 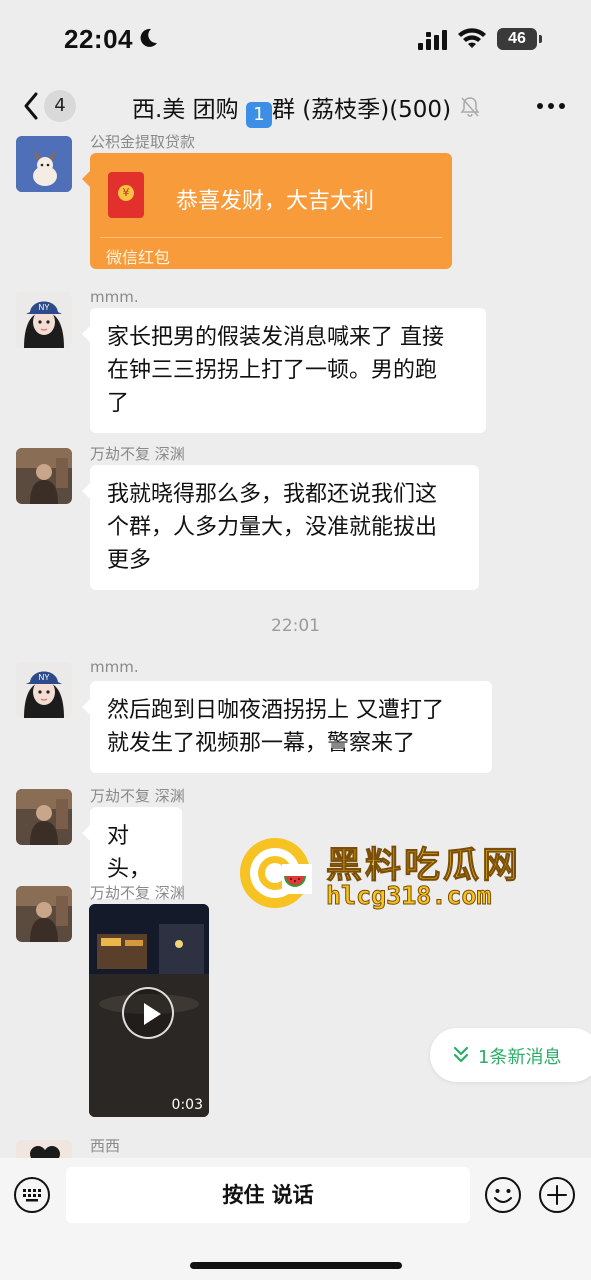 I want to click on battery-indicator: 46, so click(x=519, y=39).